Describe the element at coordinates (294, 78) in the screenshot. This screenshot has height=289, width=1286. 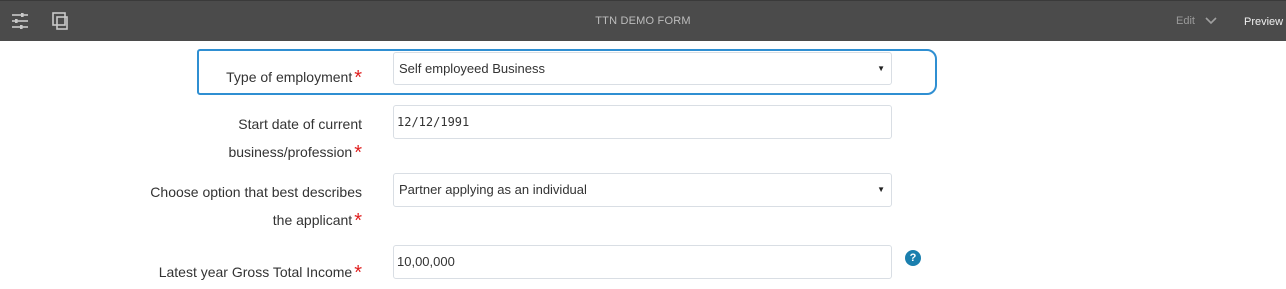
I see `employment-type-label: Type of employment *` at that location.